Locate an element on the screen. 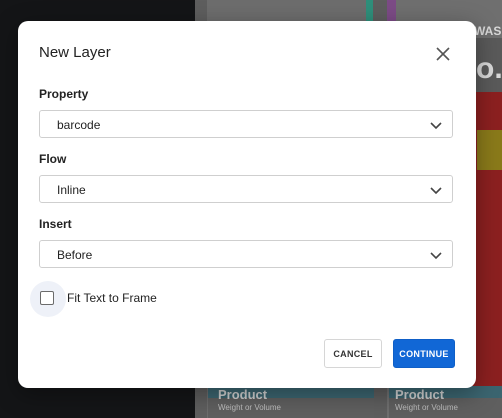 The image size is (502, 418). property-value: barcode is located at coordinates (79, 125).